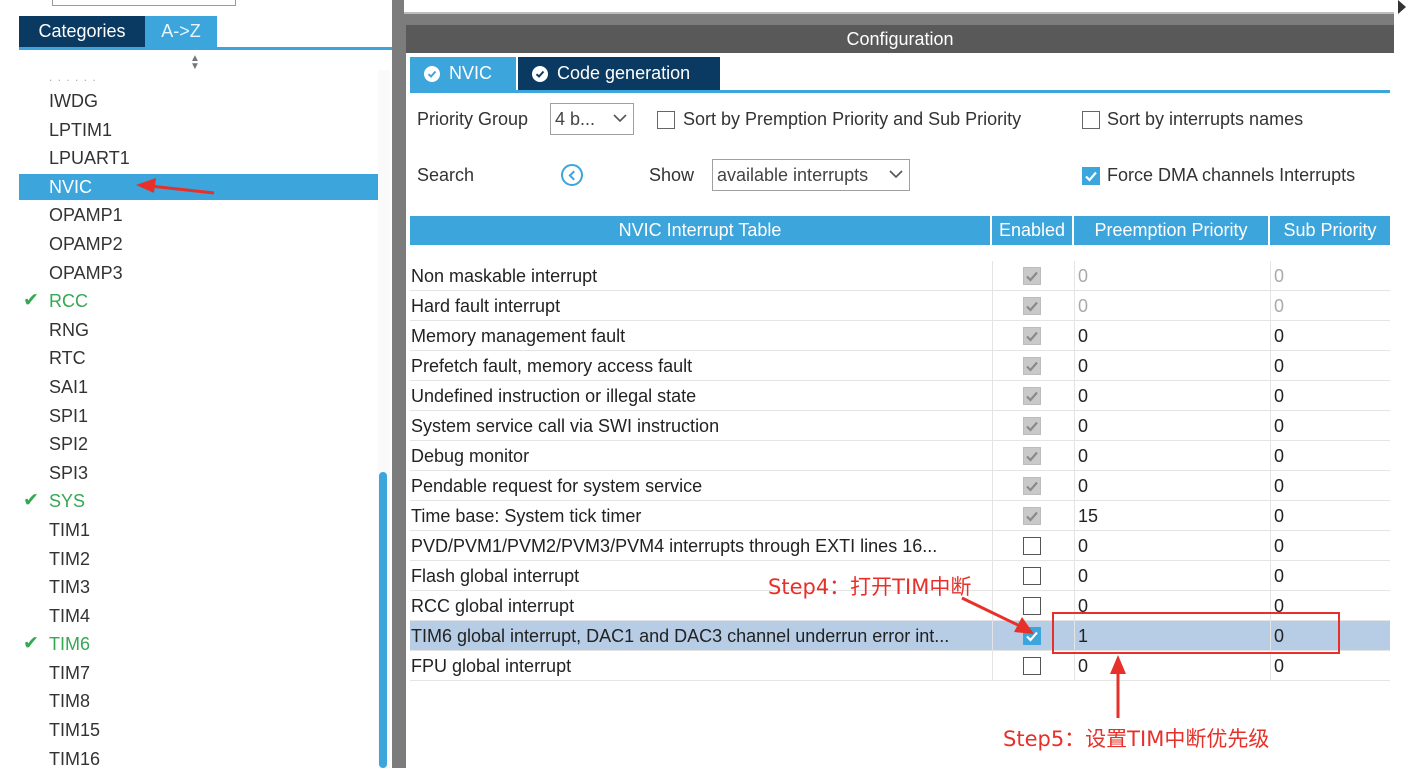  Describe the element at coordinates (383, 620) in the screenshot. I see `scrollbar-thumb` at that location.